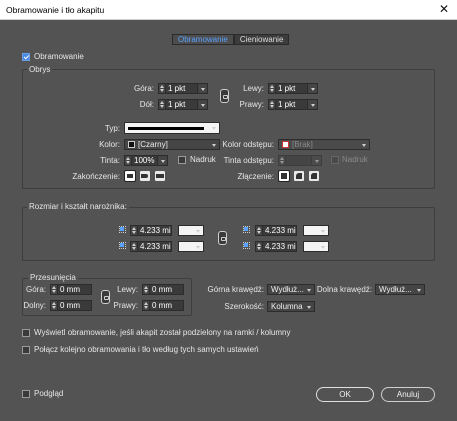  I want to click on bottom-left-corner-icon, so click(122, 245).